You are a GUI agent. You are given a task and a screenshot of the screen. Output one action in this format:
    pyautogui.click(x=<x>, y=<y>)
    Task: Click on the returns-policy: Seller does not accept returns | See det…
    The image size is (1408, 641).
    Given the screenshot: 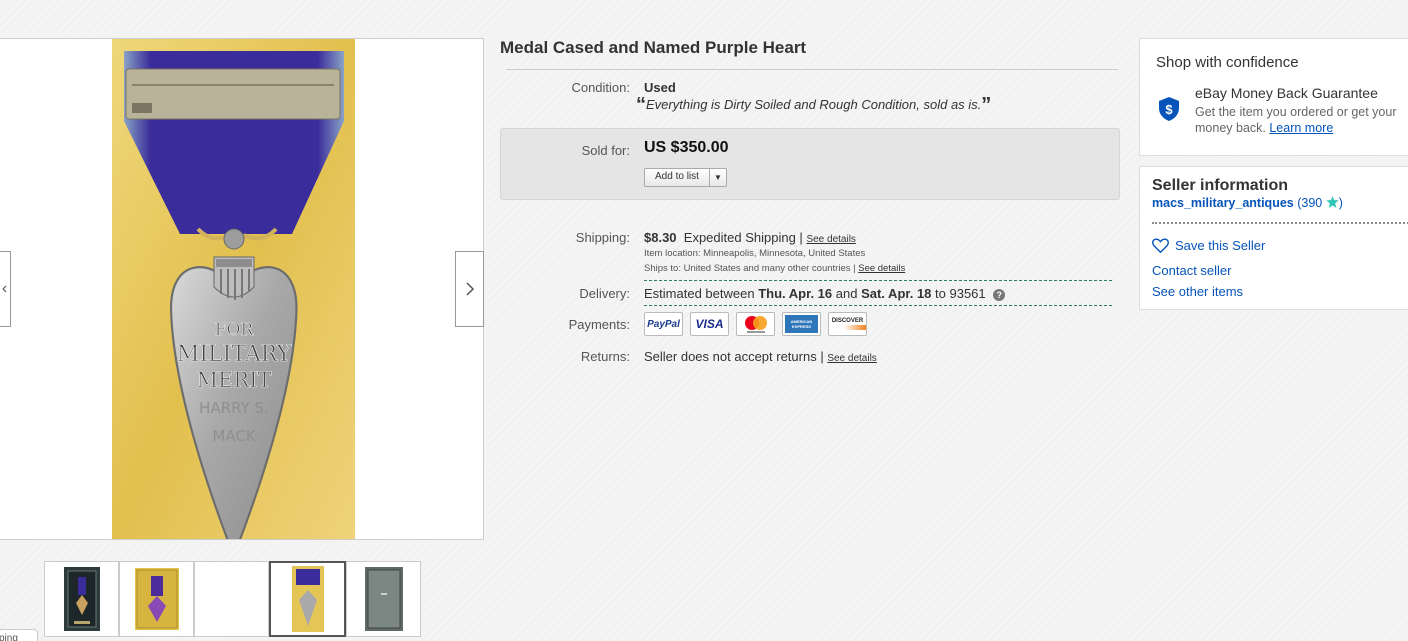 What is the action you would take?
    pyautogui.click(x=760, y=356)
    